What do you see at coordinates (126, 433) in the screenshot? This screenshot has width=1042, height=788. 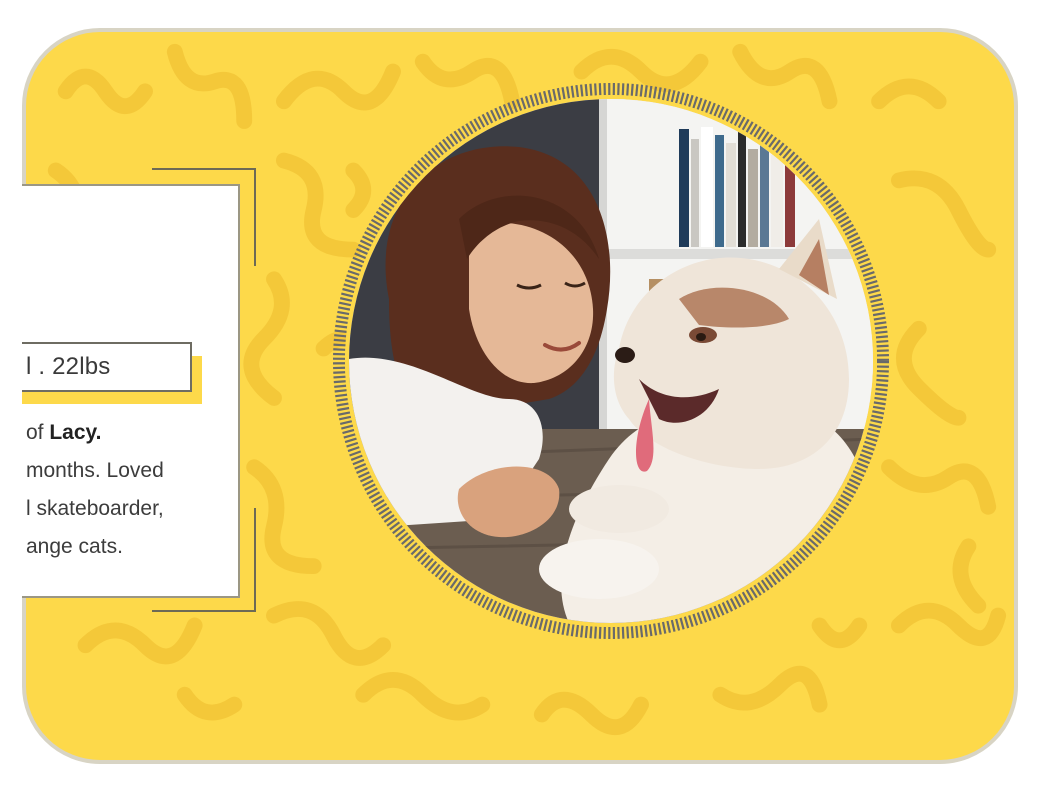 I see `bio-line-1: of Lacy.` at bounding box center [126, 433].